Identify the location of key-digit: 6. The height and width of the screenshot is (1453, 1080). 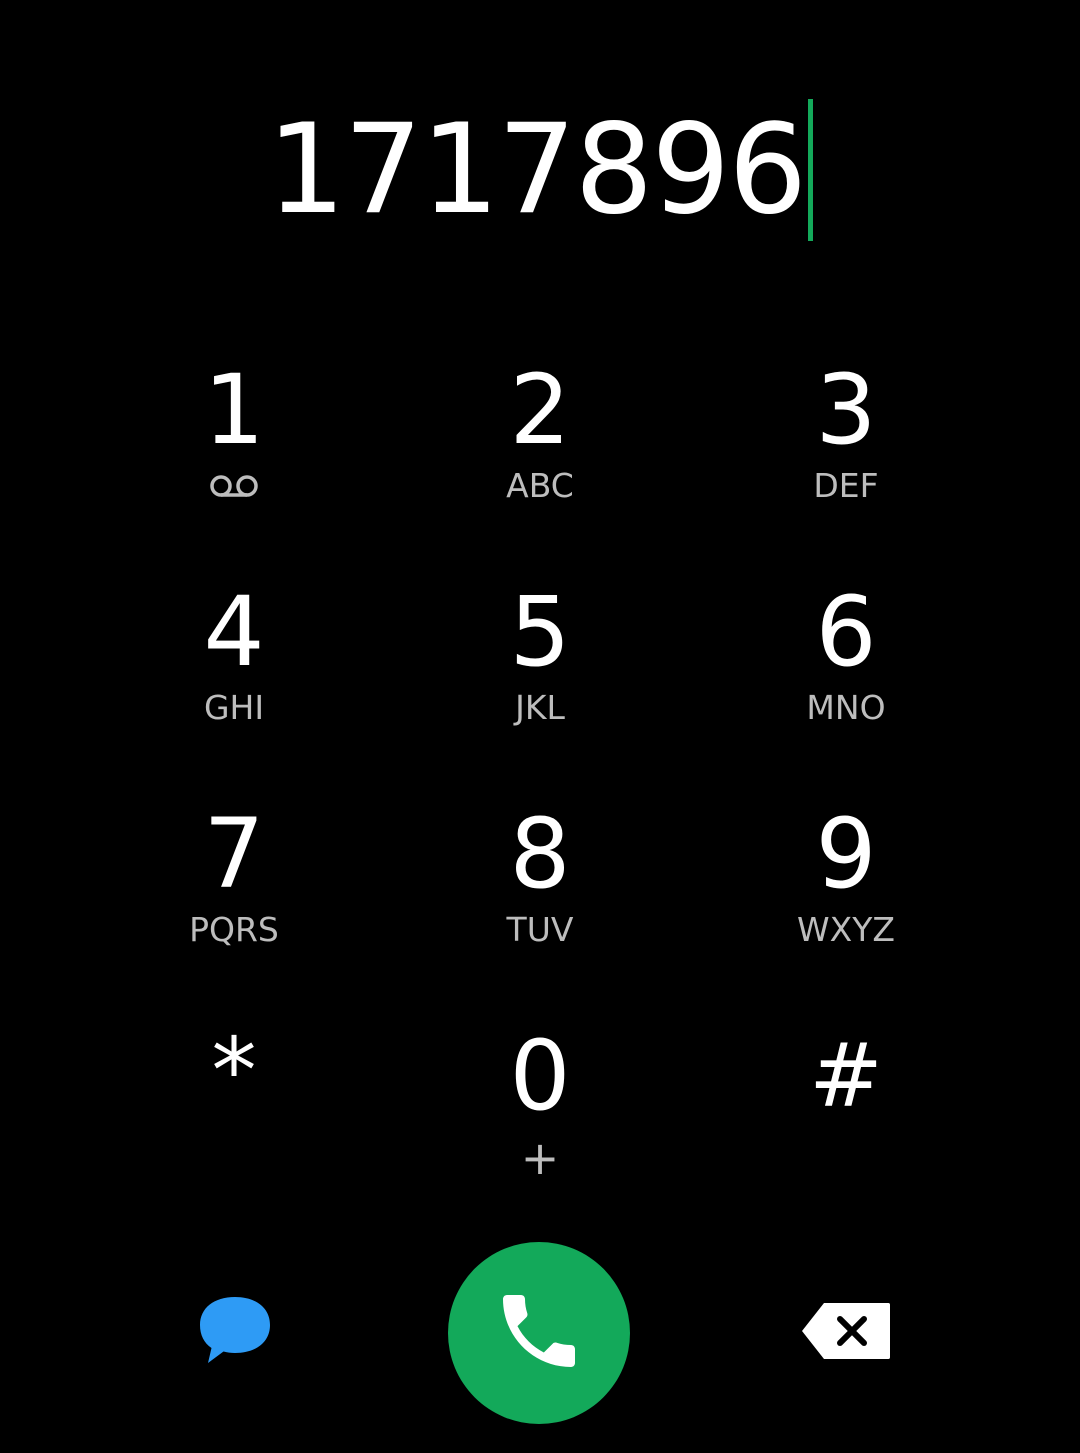
(846, 632).